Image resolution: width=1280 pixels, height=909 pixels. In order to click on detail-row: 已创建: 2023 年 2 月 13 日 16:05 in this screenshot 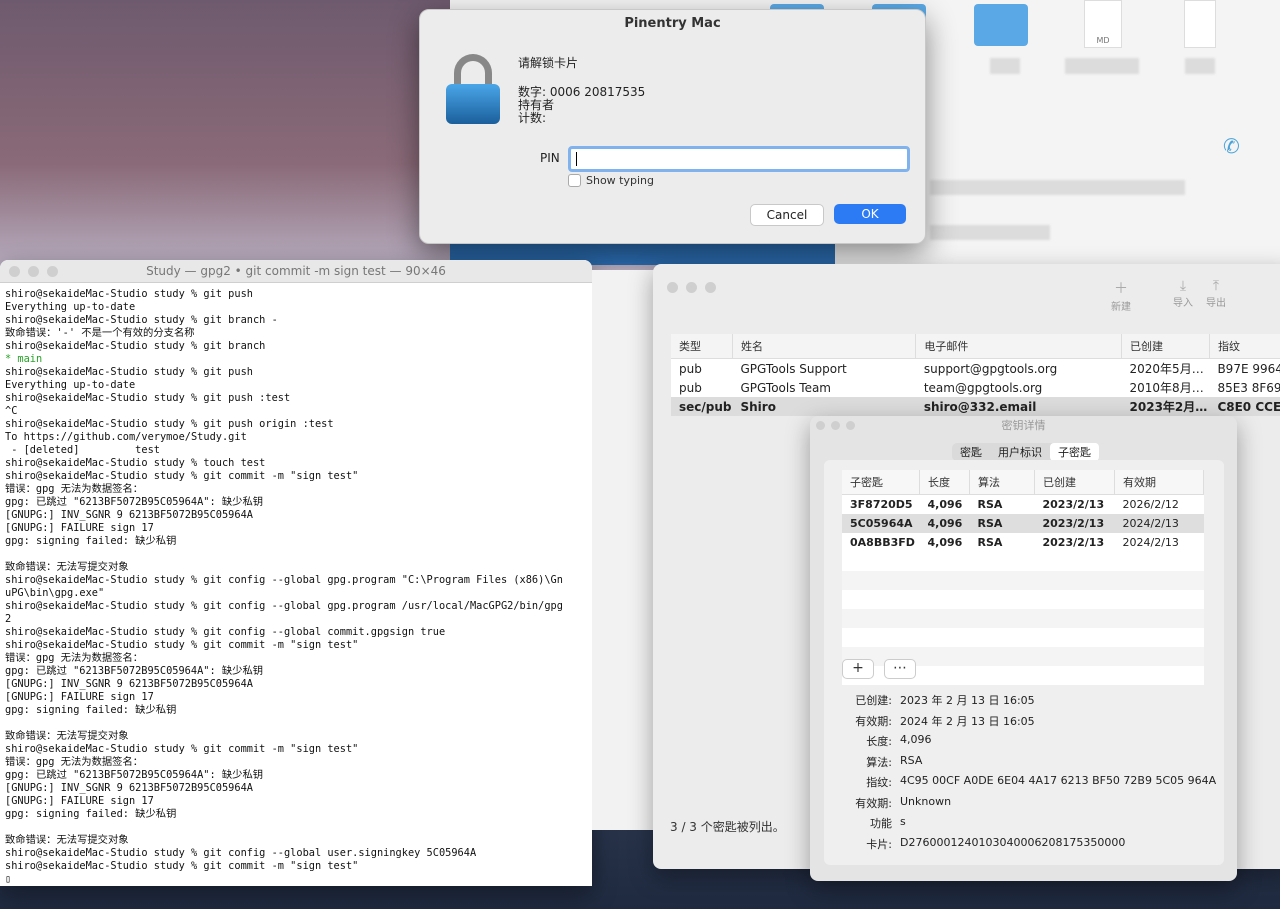, I will do `click(1024, 702)`.